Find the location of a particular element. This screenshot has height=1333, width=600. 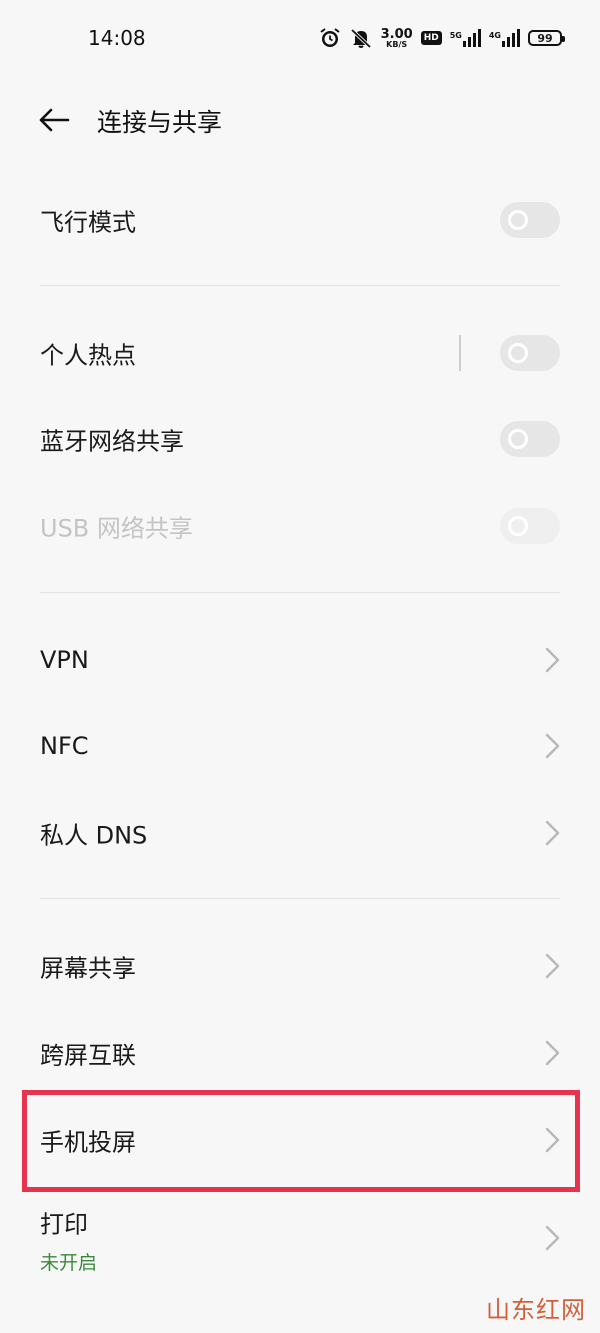

row-usb-tethering: USB 网络共享 is located at coordinates (300, 526).